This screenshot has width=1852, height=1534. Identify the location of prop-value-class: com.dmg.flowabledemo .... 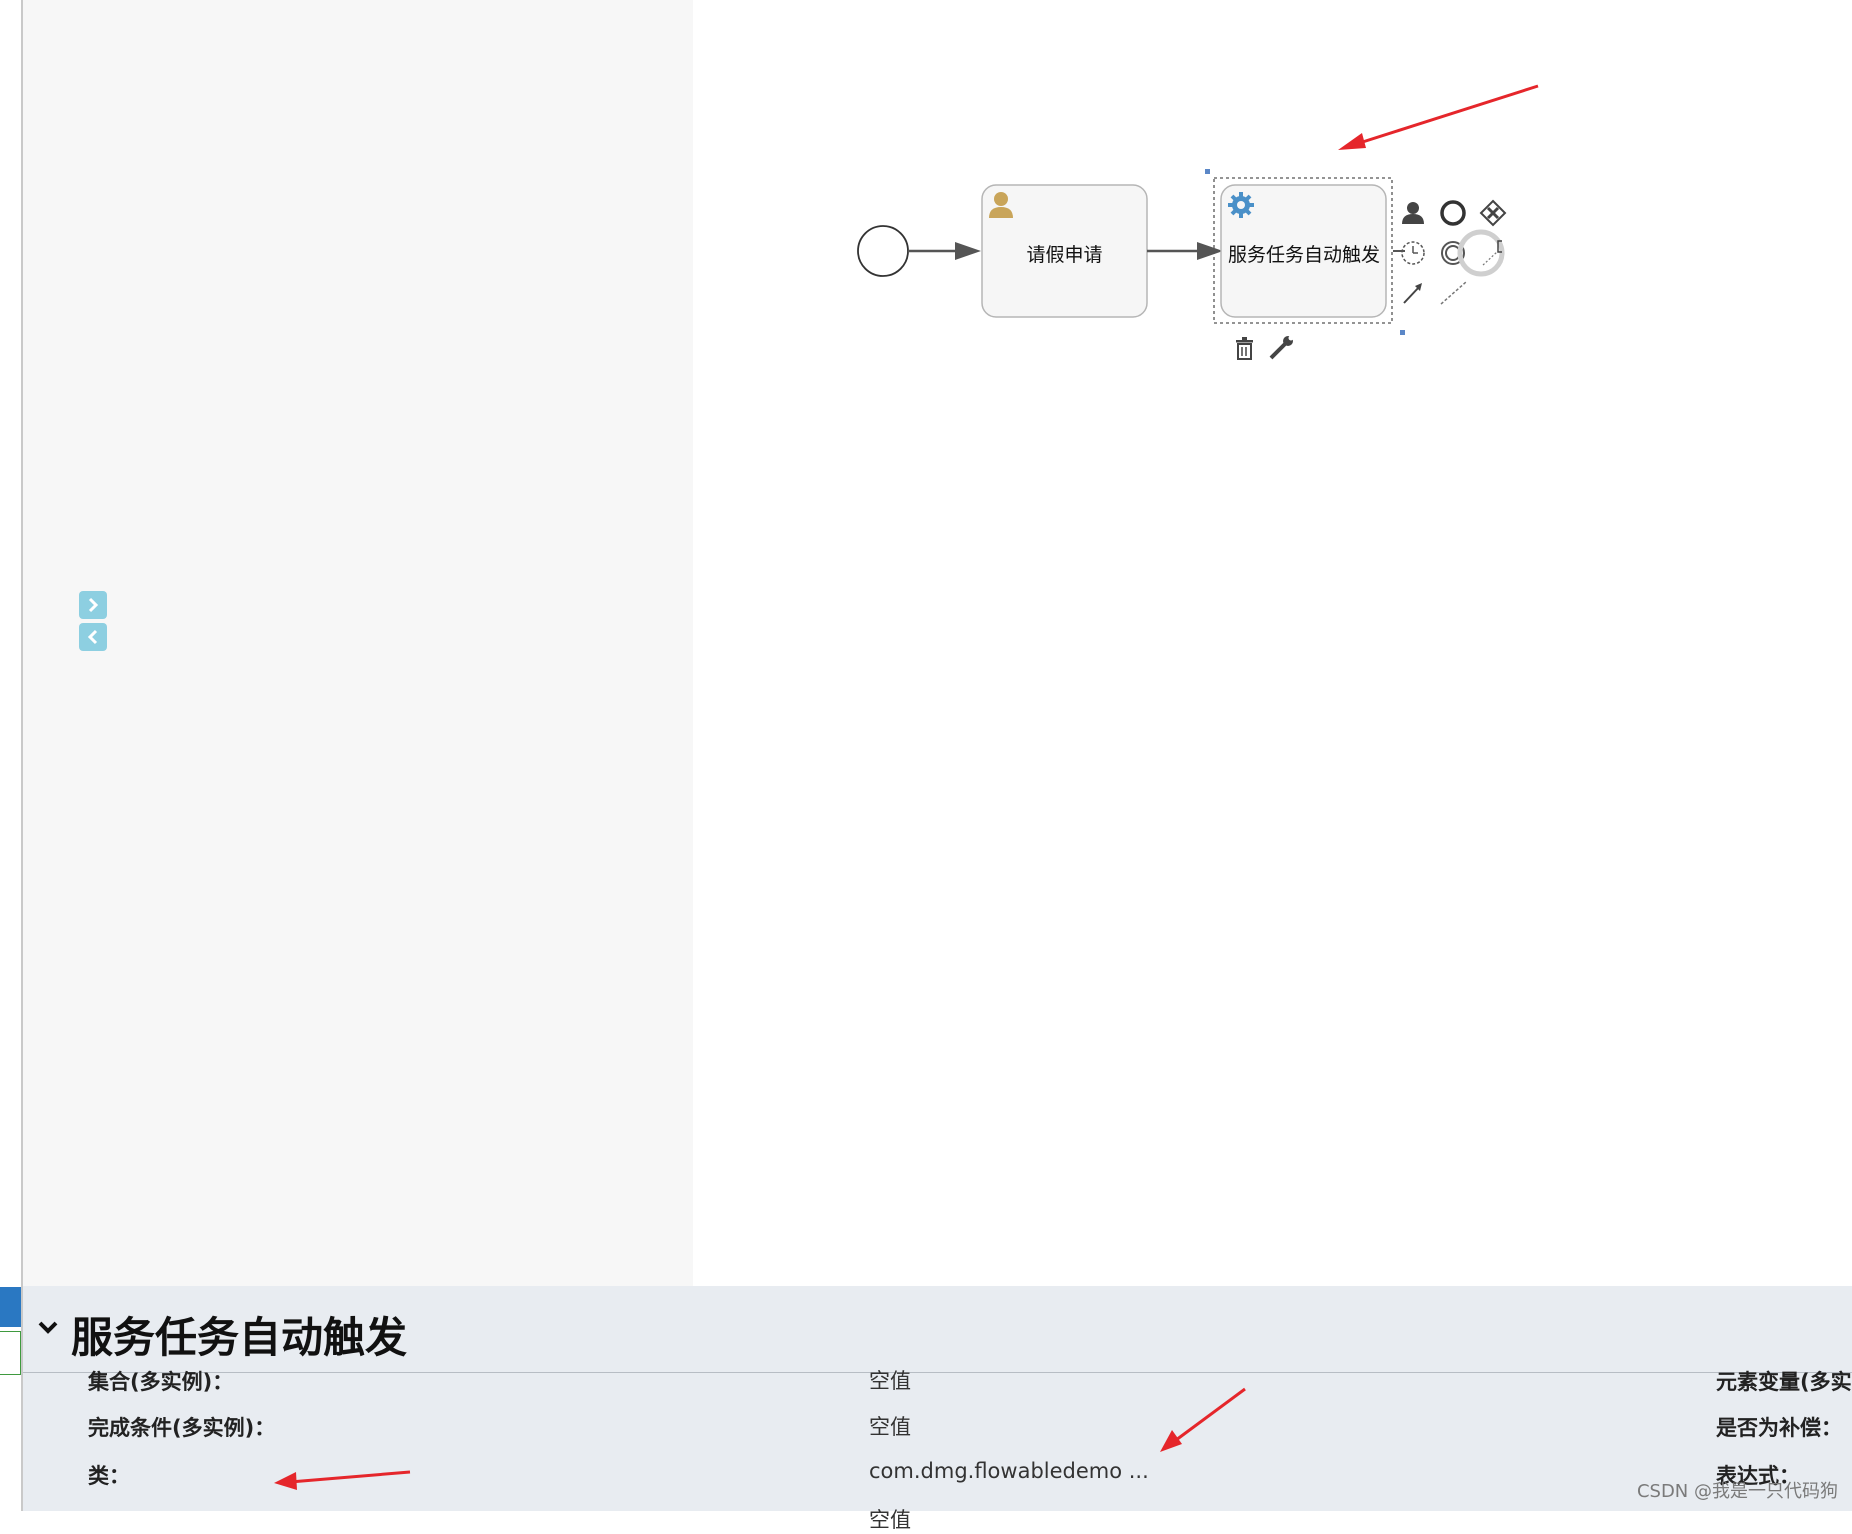
(1009, 1471).